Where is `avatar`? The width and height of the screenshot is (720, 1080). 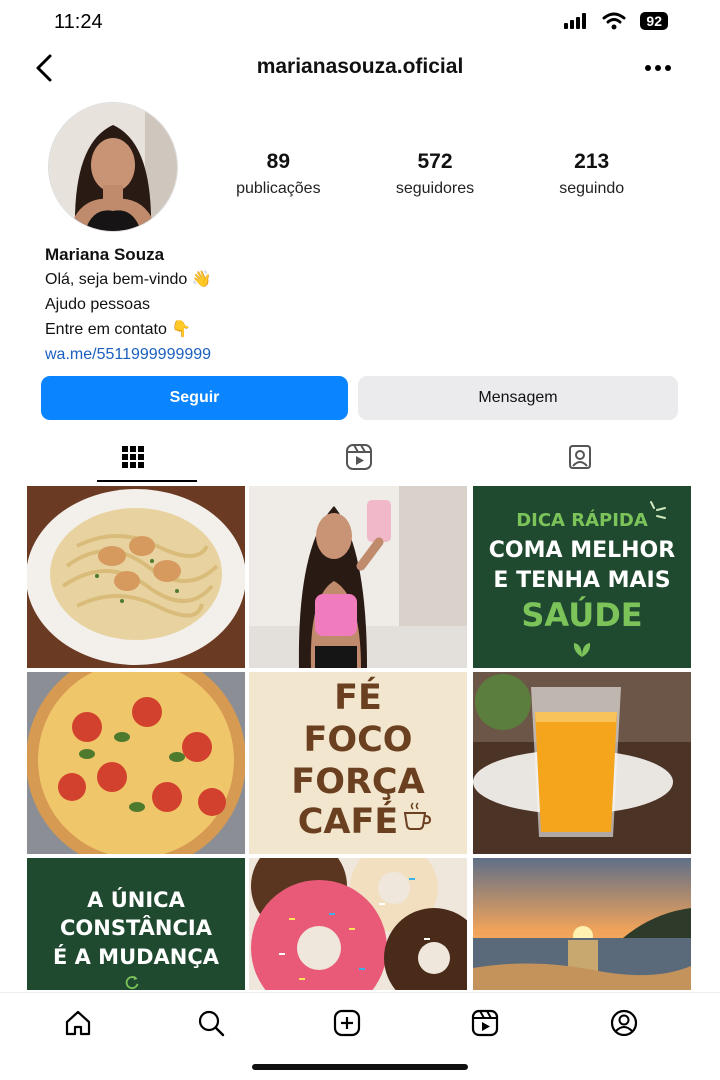 avatar is located at coordinates (113, 167).